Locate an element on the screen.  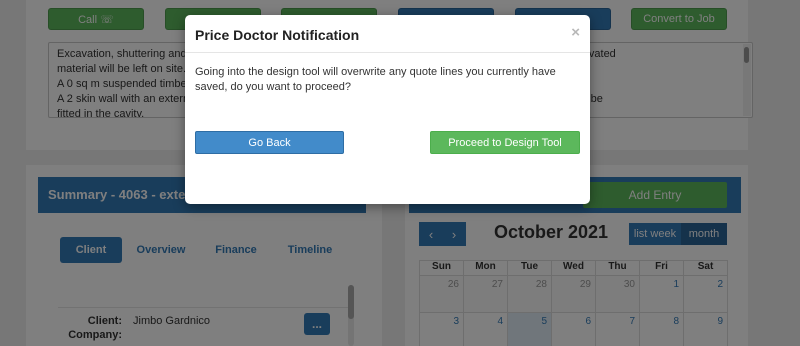
modal-title: Price Doctor Notification is located at coordinates (277, 35).